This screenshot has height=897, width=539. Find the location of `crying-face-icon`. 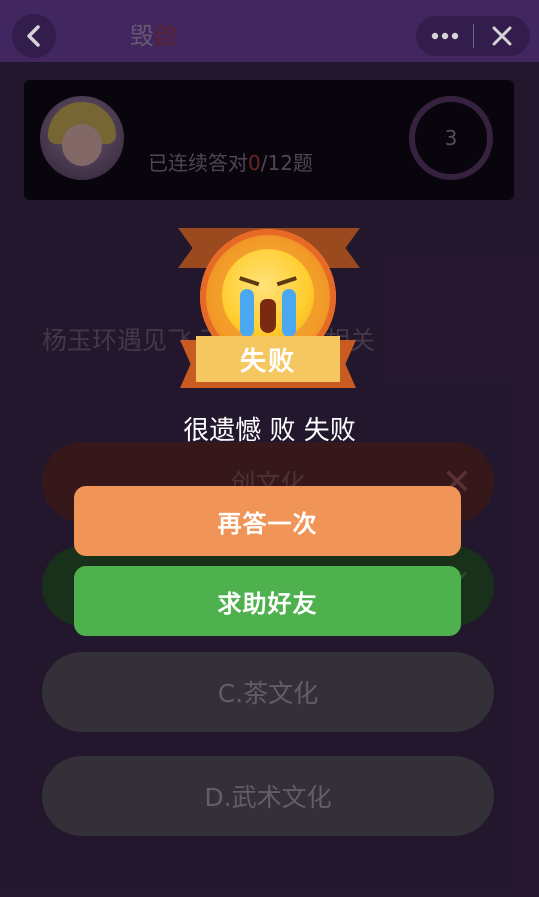

crying-face-icon is located at coordinates (268, 295).